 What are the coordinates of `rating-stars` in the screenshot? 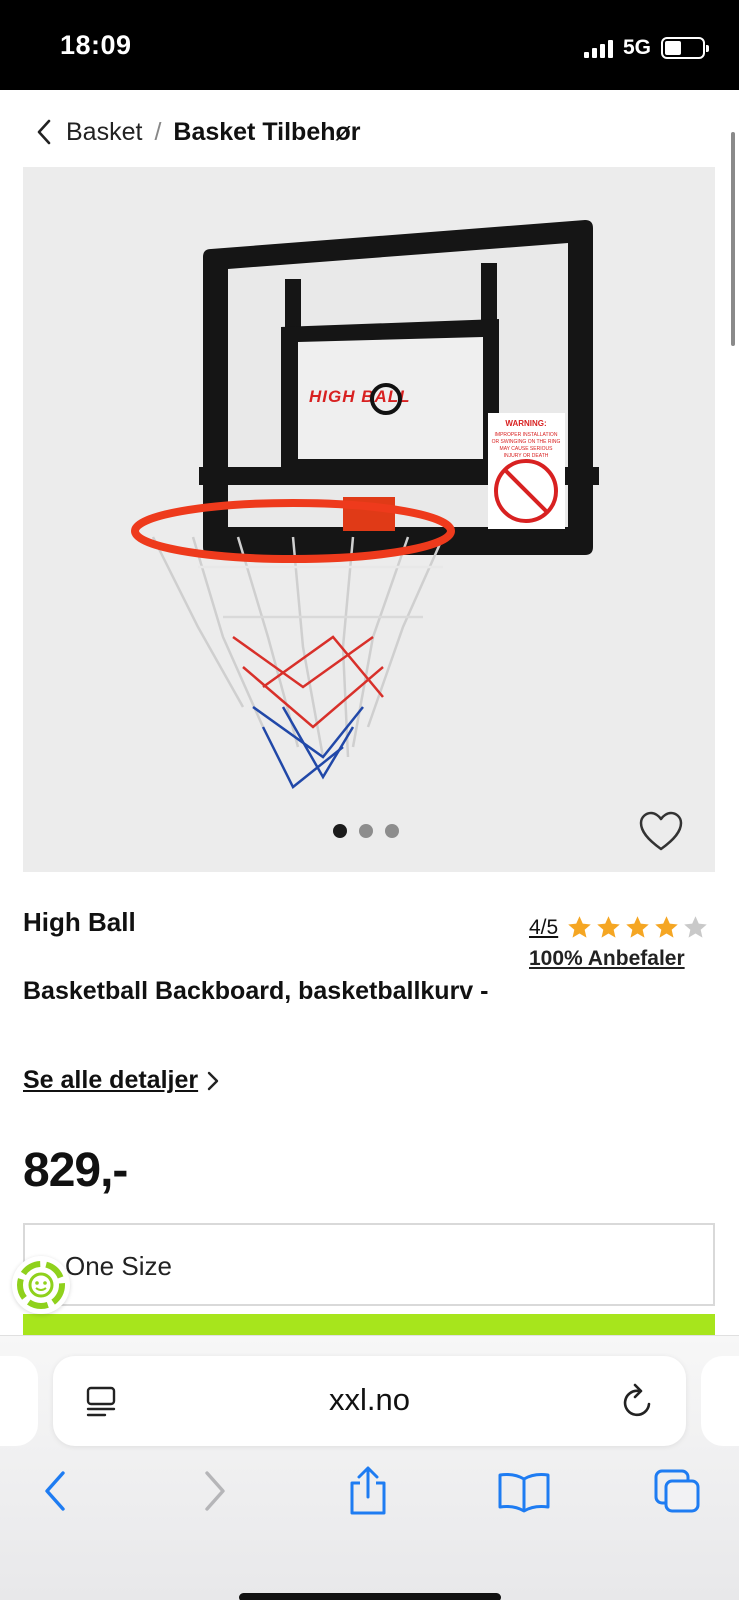 It's located at (637, 927).